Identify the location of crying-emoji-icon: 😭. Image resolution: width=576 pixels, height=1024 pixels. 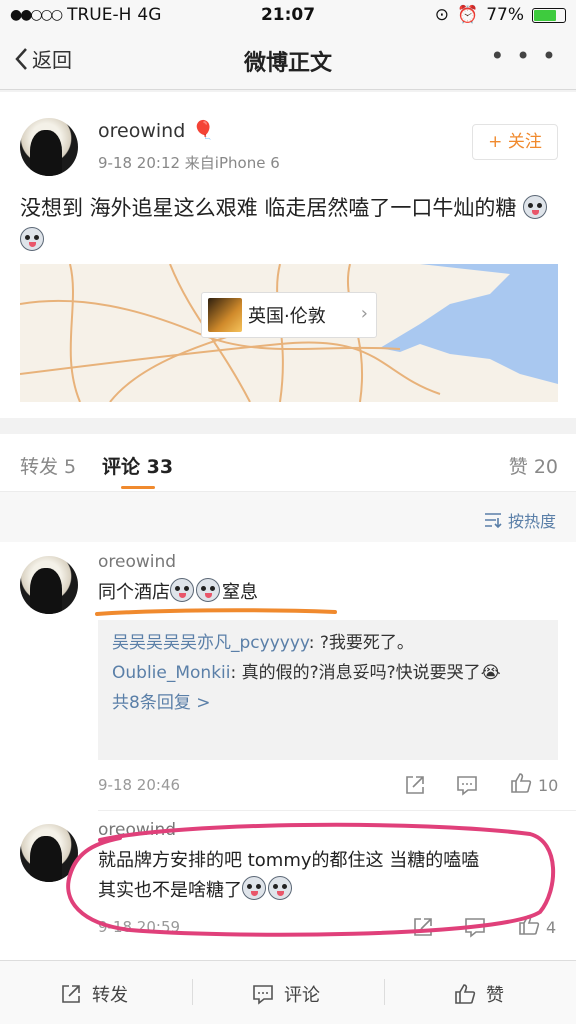
(490, 673).